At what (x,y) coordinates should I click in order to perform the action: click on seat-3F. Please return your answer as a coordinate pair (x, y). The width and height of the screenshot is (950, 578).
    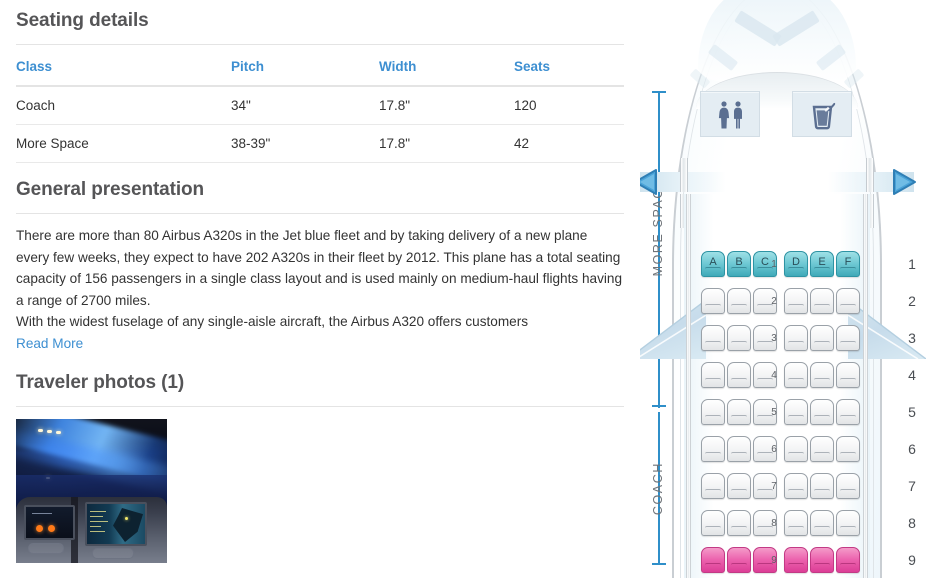
    Looking at the image, I should click on (848, 338).